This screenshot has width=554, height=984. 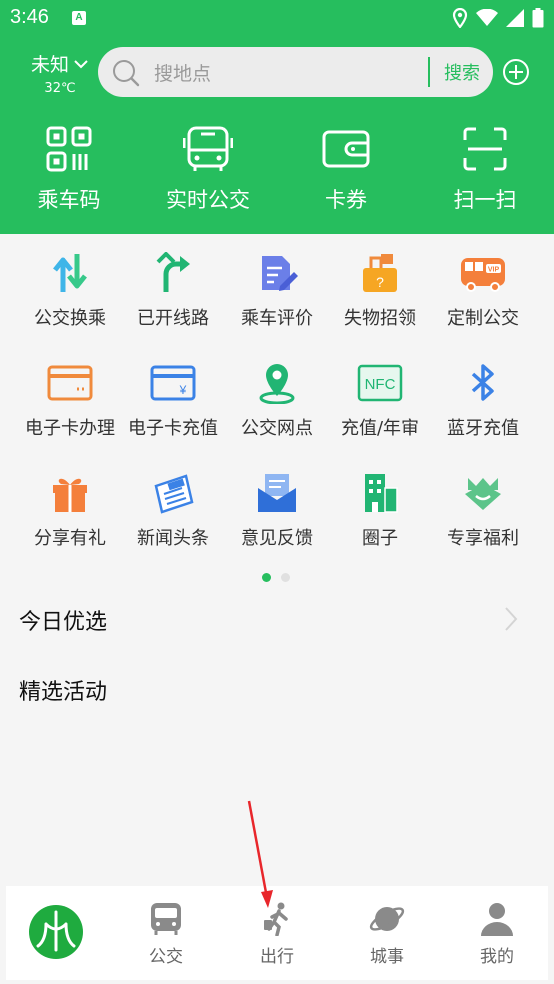 I want to click on nfc-icon: NFC, so click(x=380, y=383).